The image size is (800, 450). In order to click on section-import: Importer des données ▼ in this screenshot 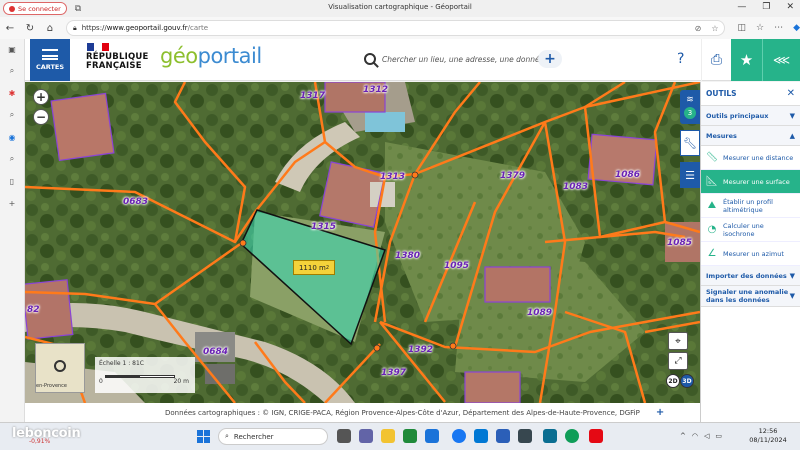, I will do `click(750, 276)`.